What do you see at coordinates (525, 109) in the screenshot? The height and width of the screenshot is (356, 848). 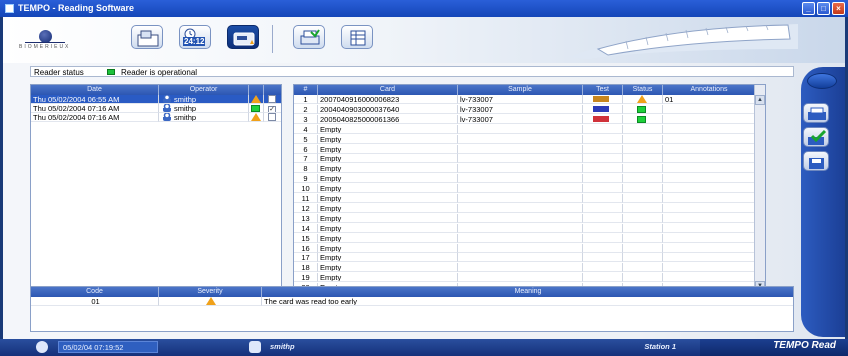 I see `card-row: 2 2004040903000037640 lv-733007` at bounding box center [525, 109].